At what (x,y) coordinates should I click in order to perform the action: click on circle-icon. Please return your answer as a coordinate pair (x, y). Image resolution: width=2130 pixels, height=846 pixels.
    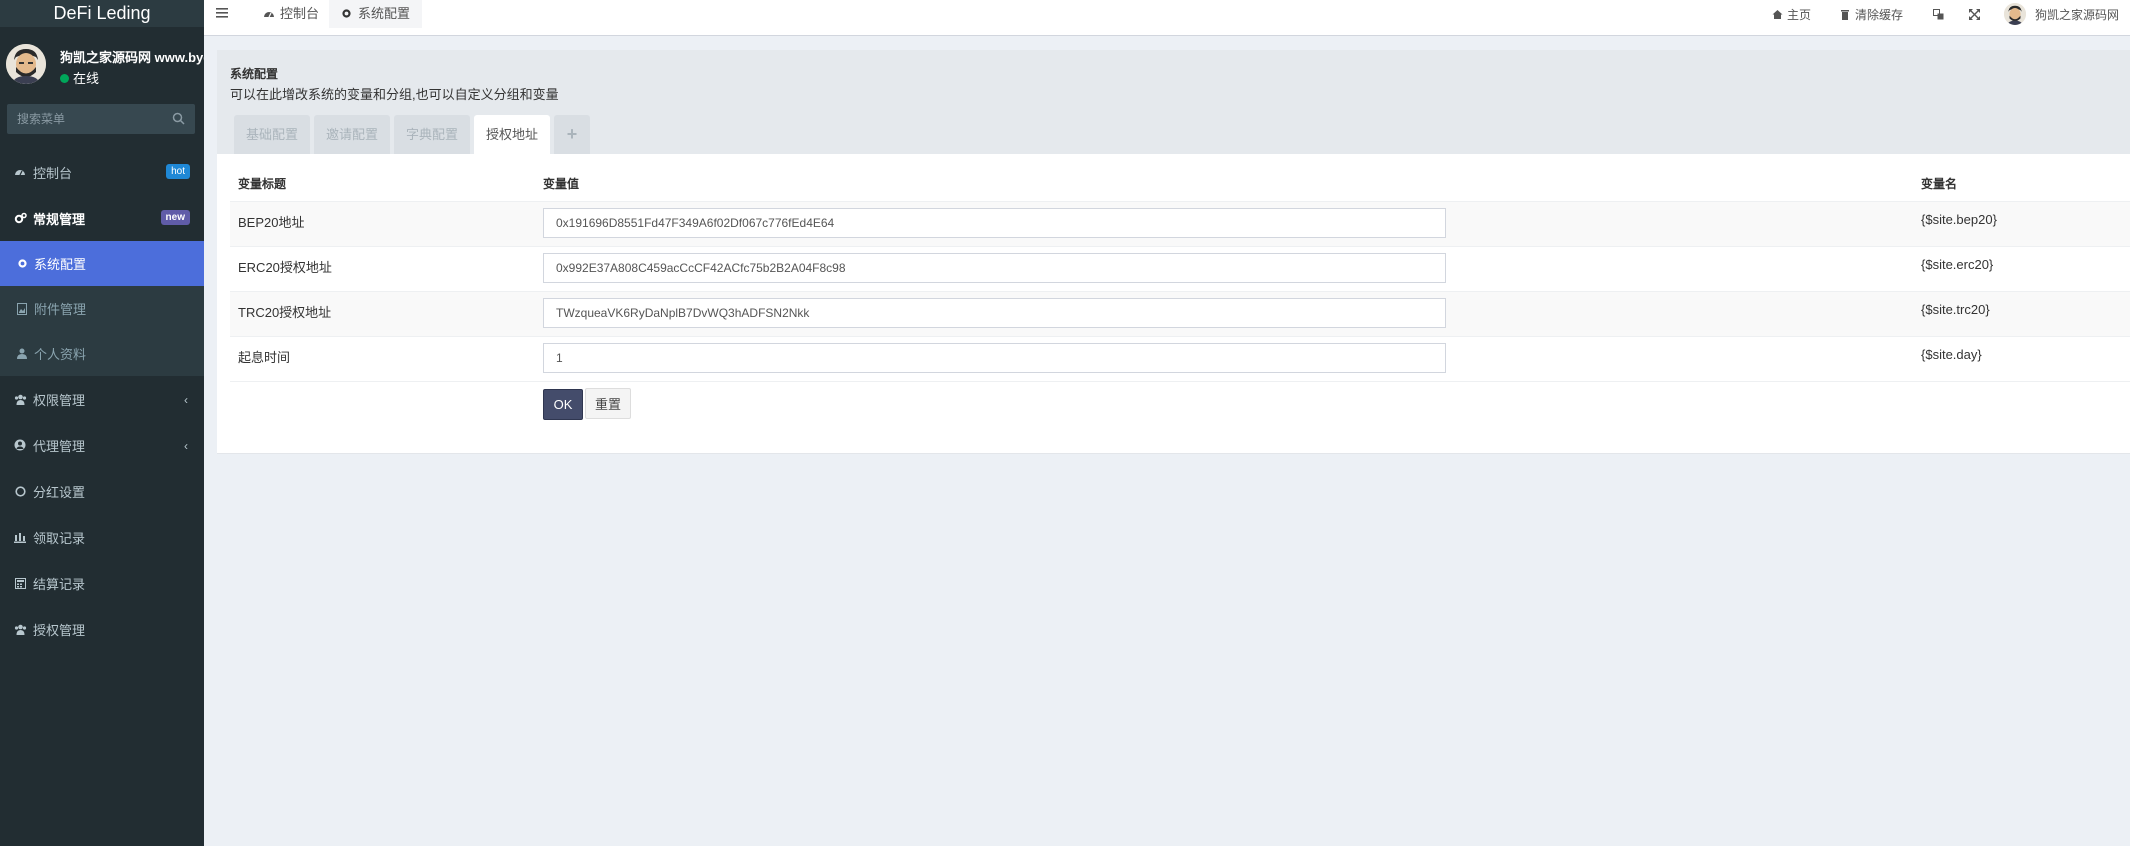
    Looking at the image, I should click on (20, 491).